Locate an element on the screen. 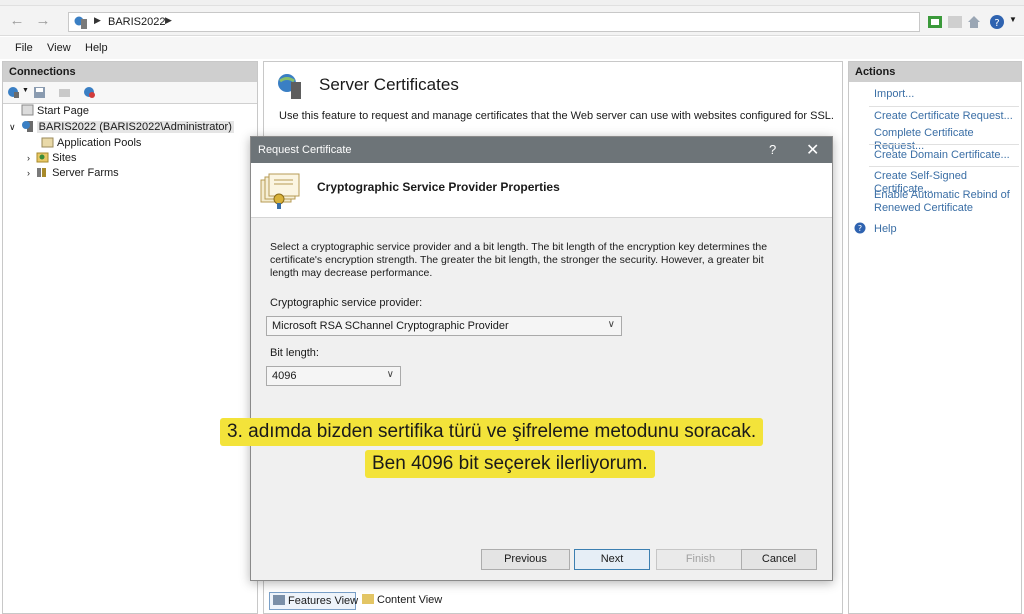  tree-start-page: Start Page is located at coordinates (55, 111).